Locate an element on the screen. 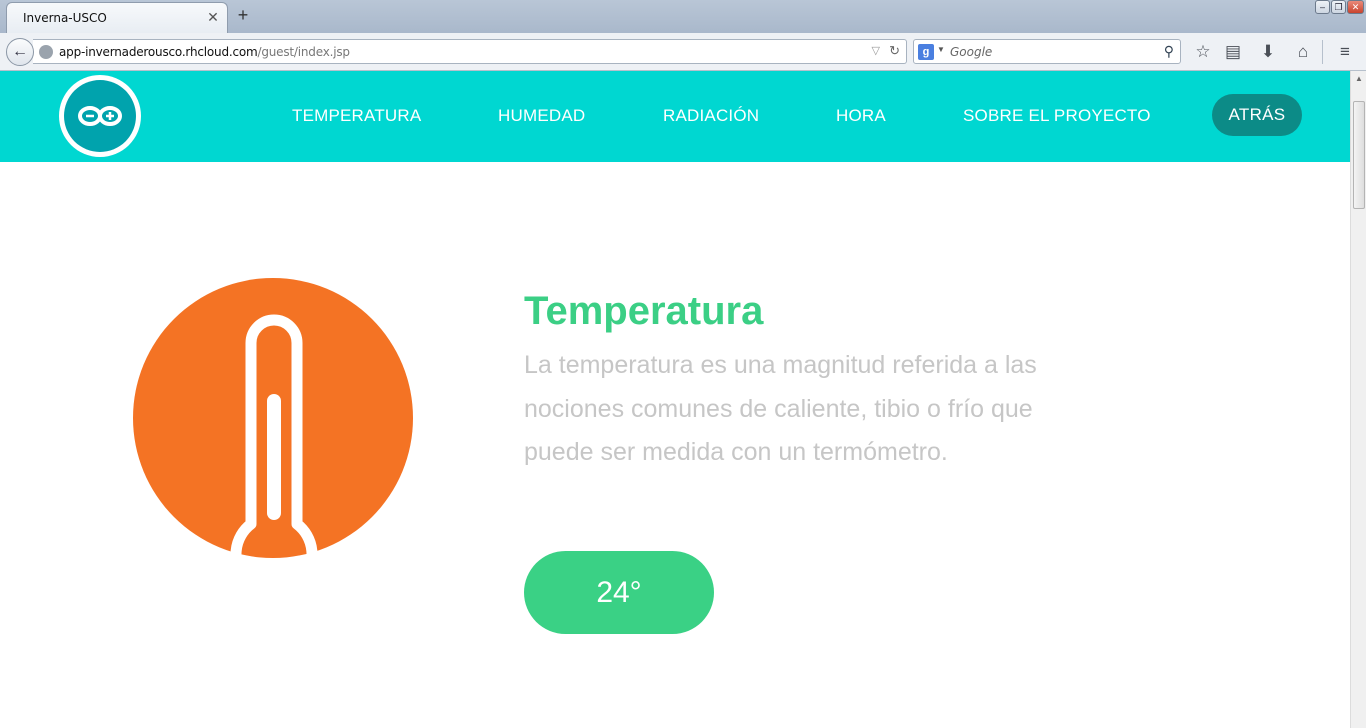 This screenshot has height=728, width=1366. minimize-button: – is located at coordinates (1322, 7).